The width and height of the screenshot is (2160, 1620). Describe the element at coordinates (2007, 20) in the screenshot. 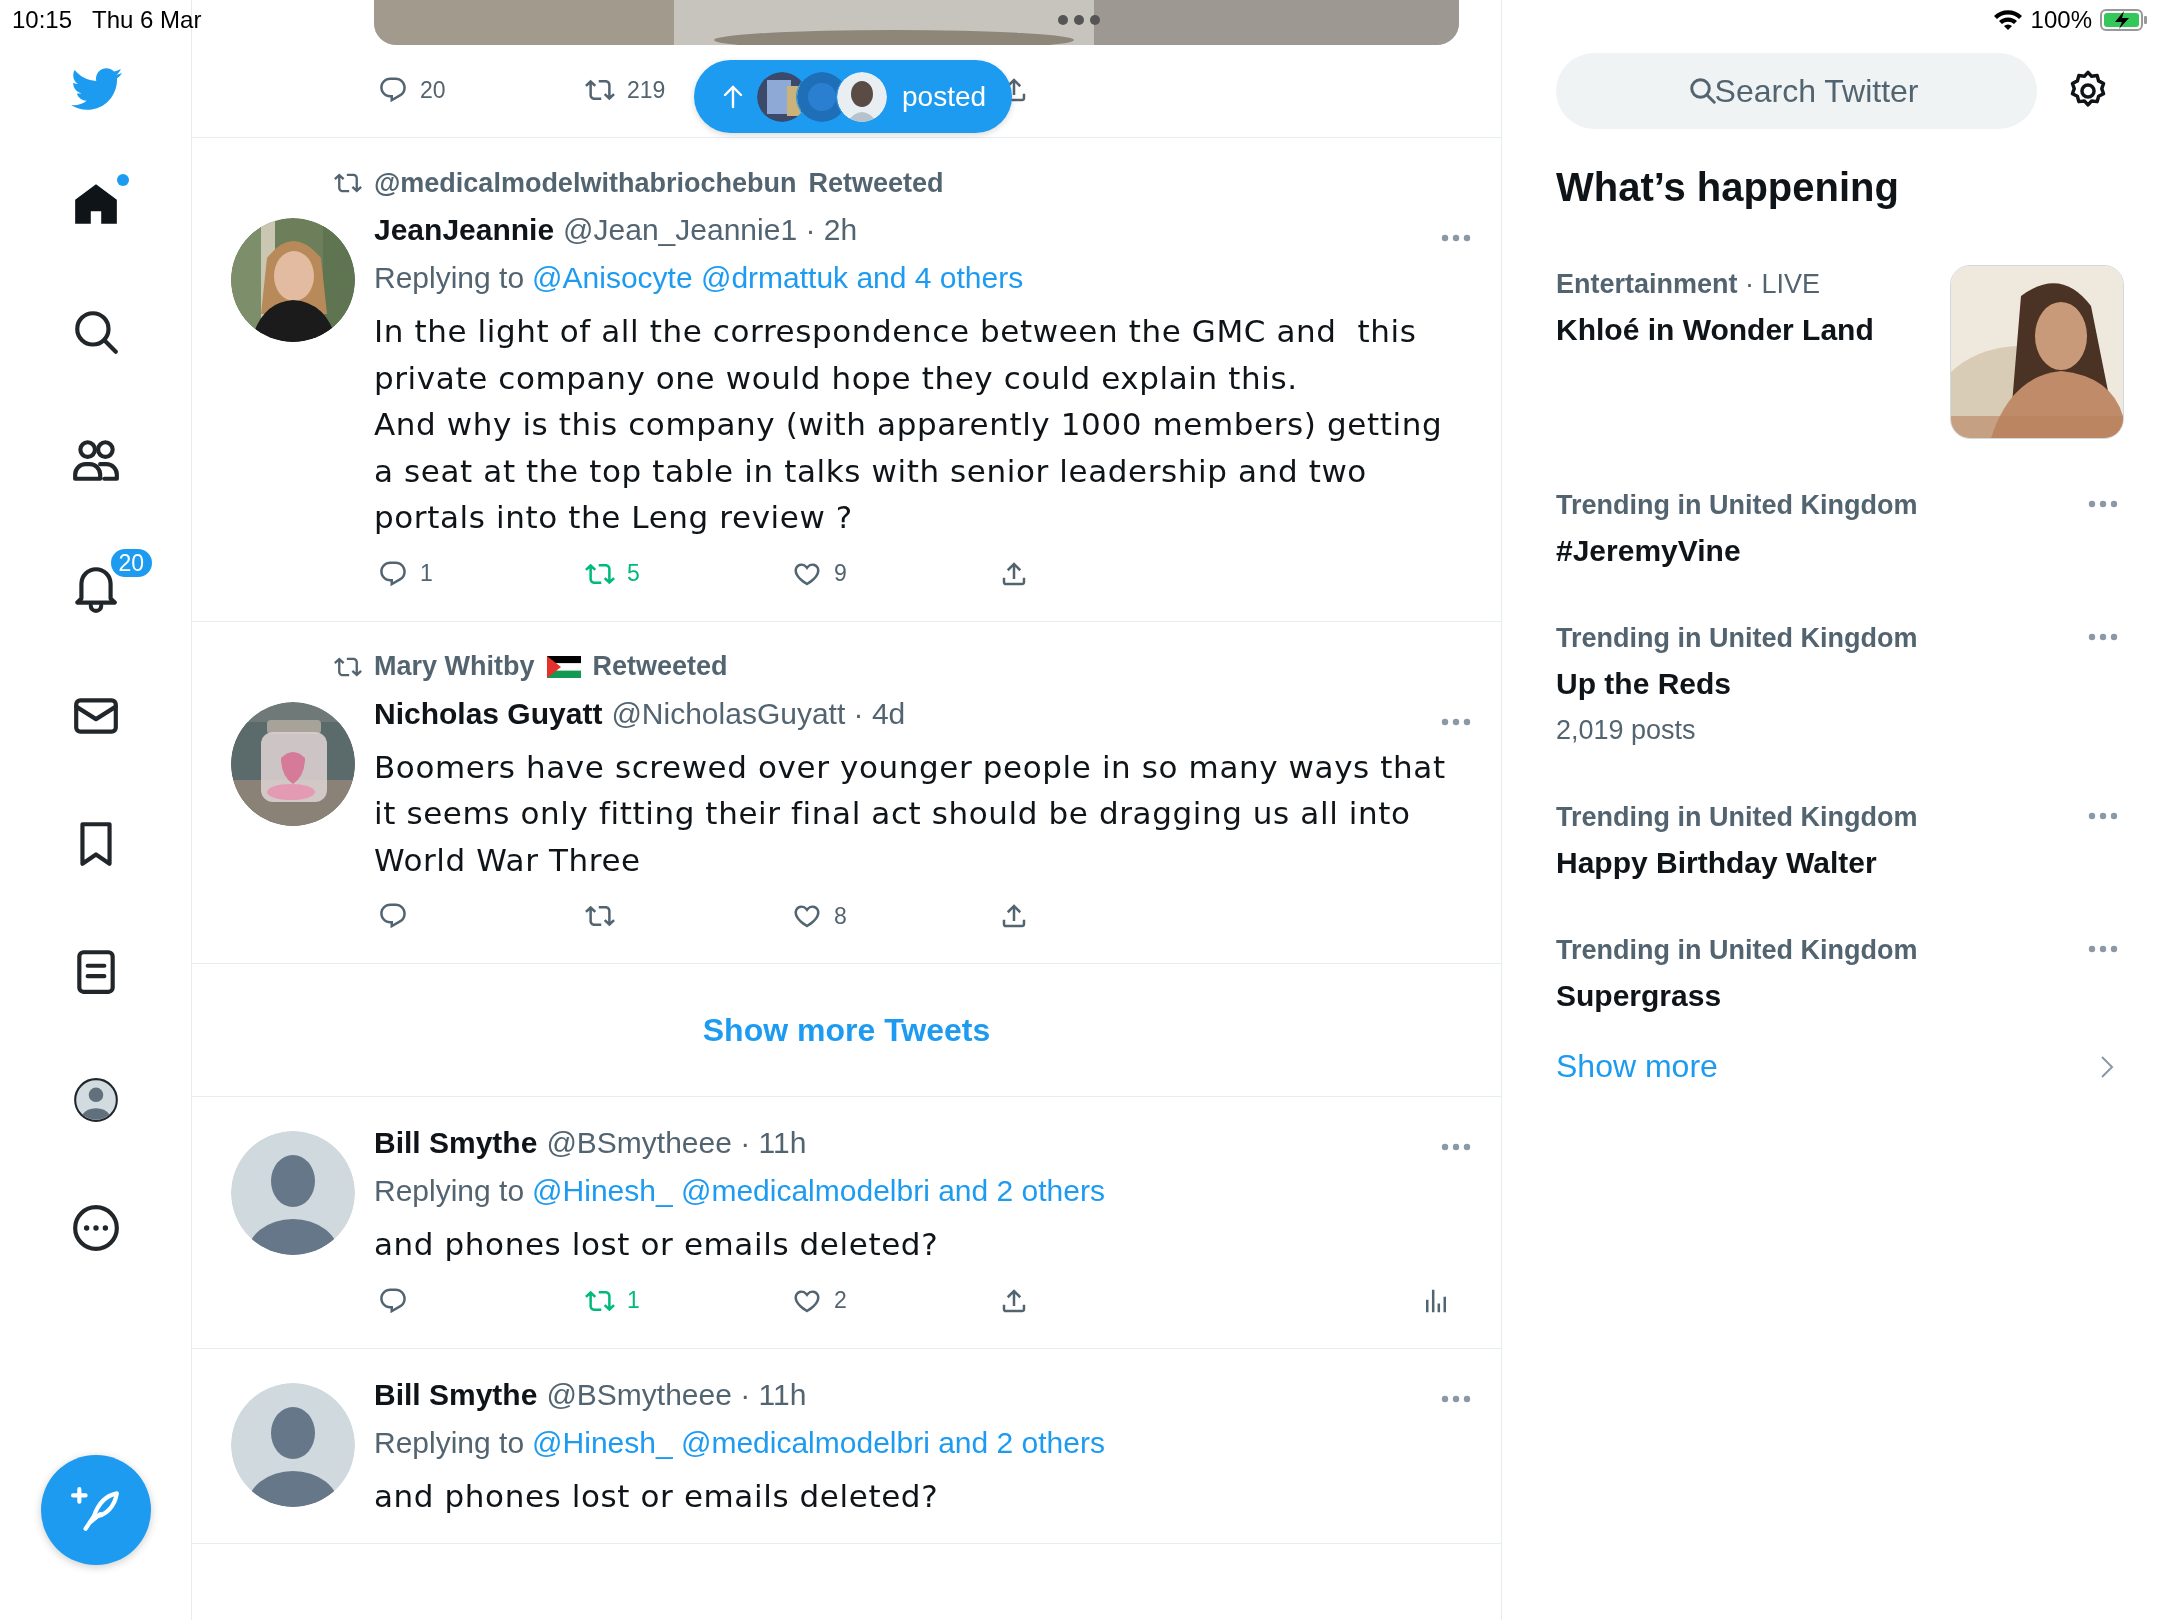

I see `wifi-icon` at that location.